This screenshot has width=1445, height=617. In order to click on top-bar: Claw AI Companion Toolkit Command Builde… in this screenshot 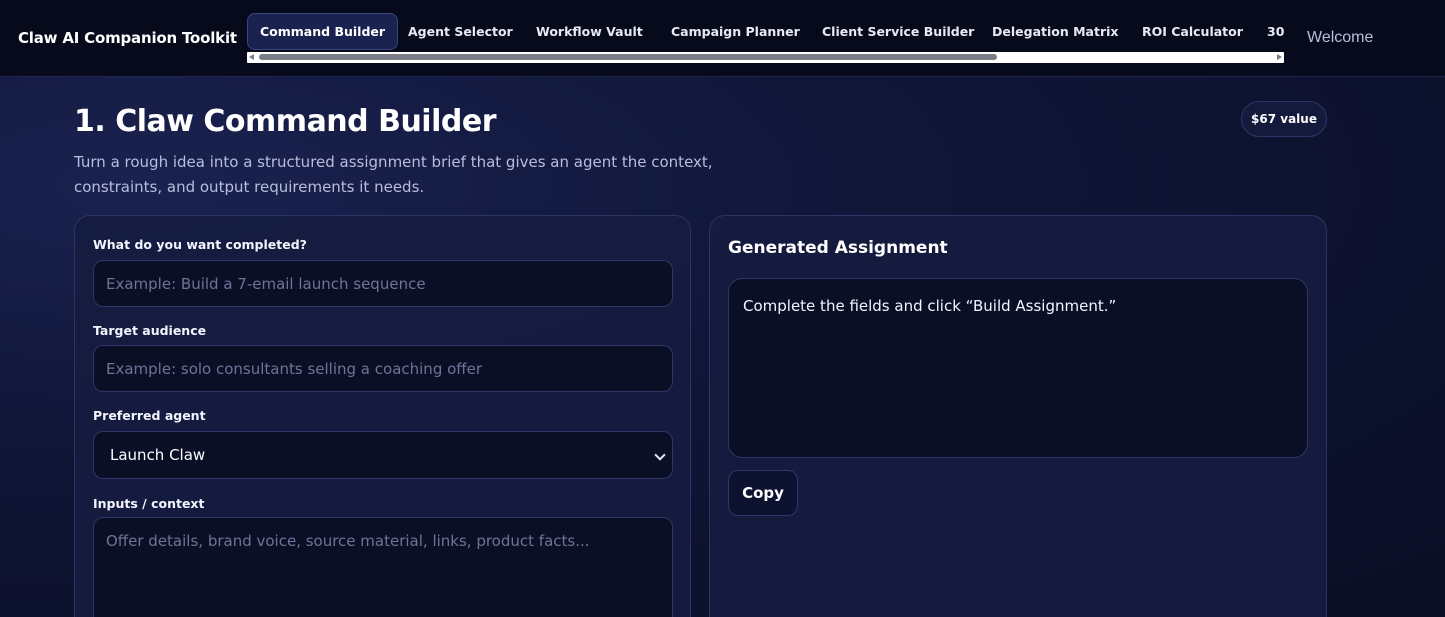, I will do `click(722, 38)`.